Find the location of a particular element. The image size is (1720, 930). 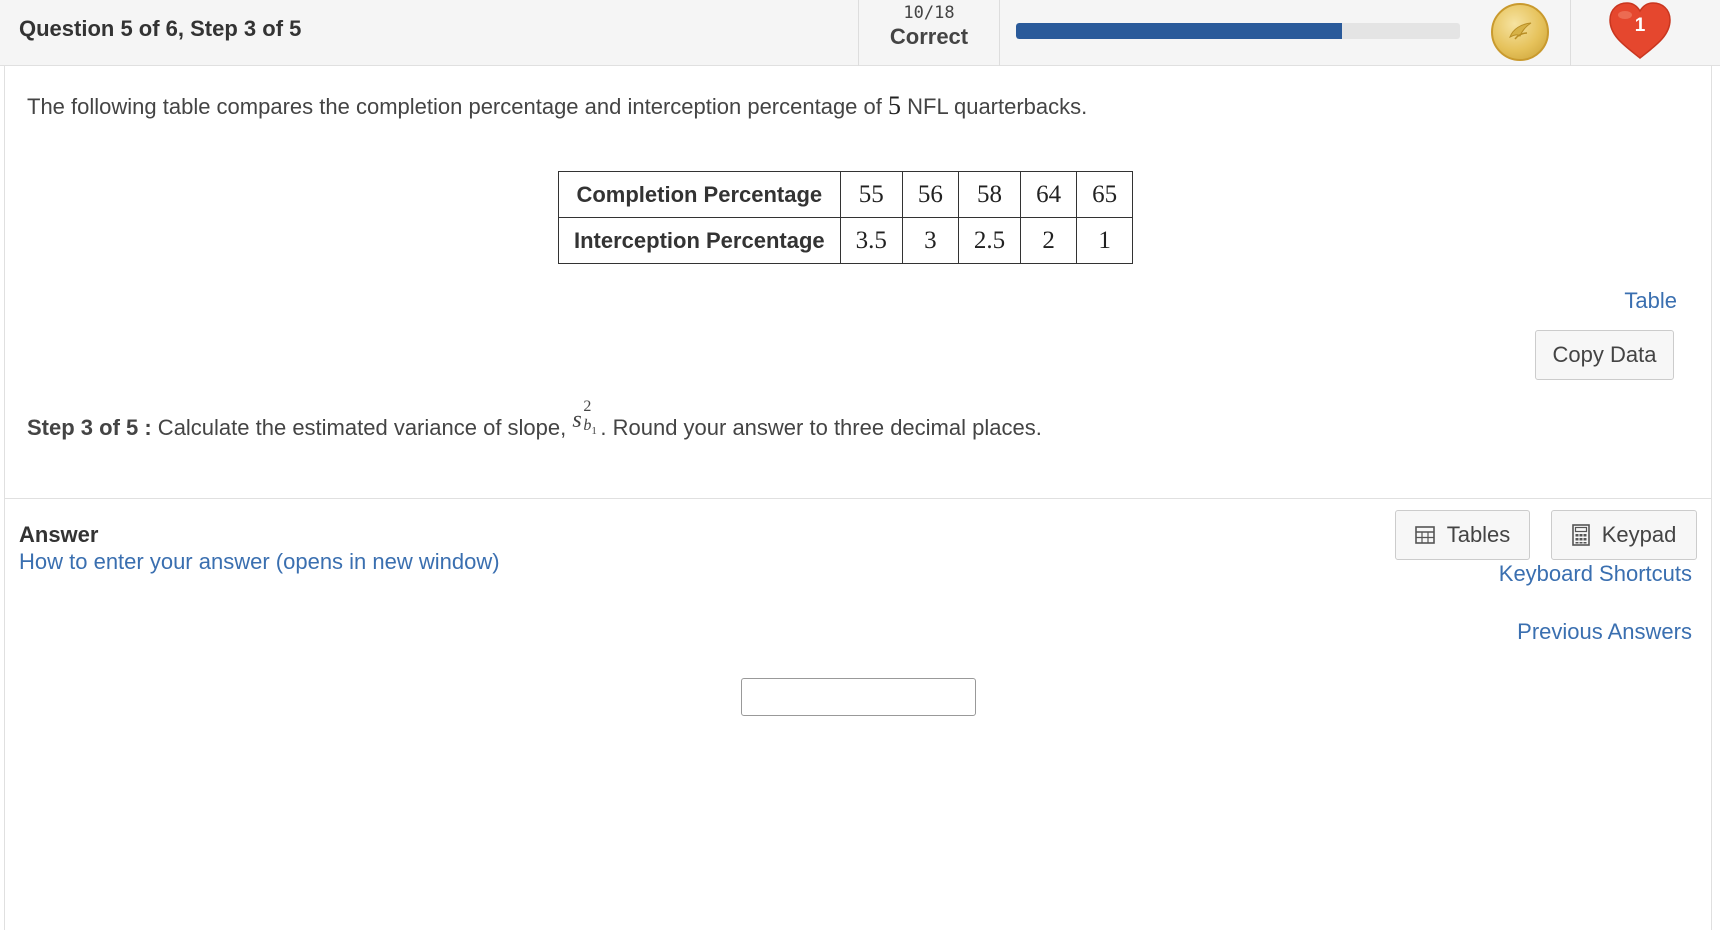

table-grid-icon is located at coordinates (1424, 535).